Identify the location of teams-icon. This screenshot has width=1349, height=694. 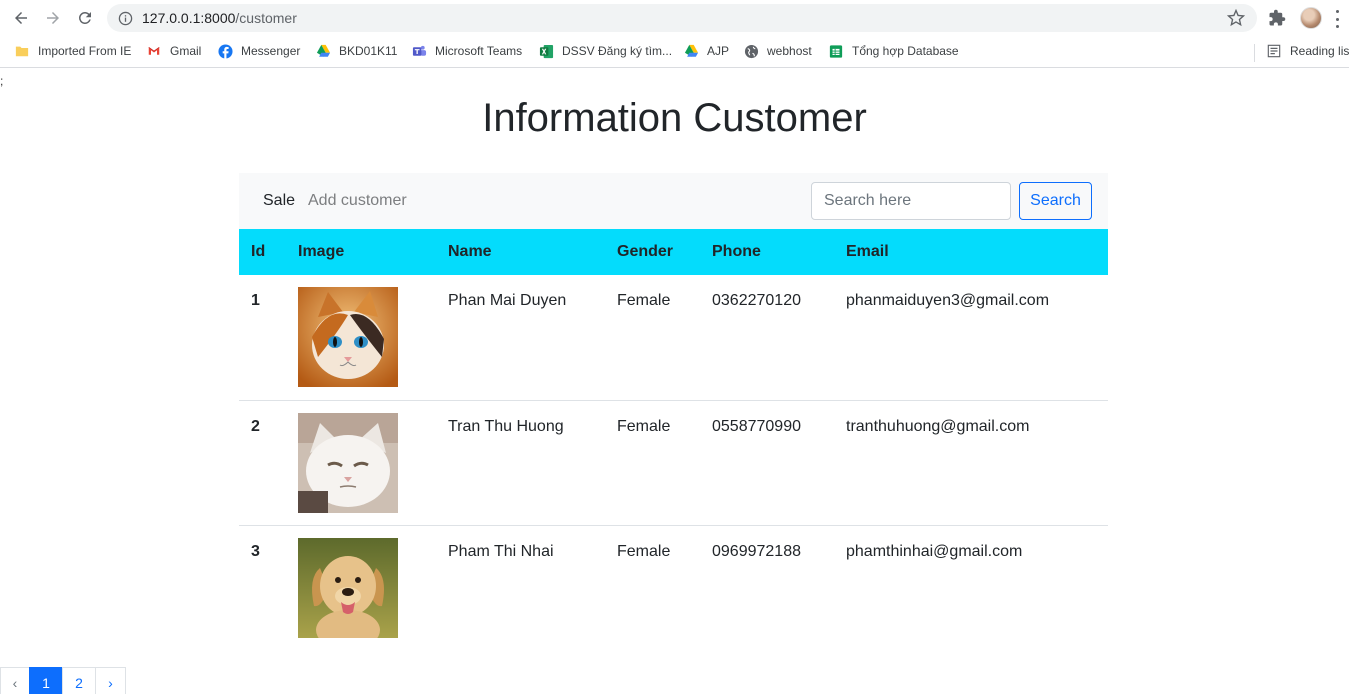
(419, 51).